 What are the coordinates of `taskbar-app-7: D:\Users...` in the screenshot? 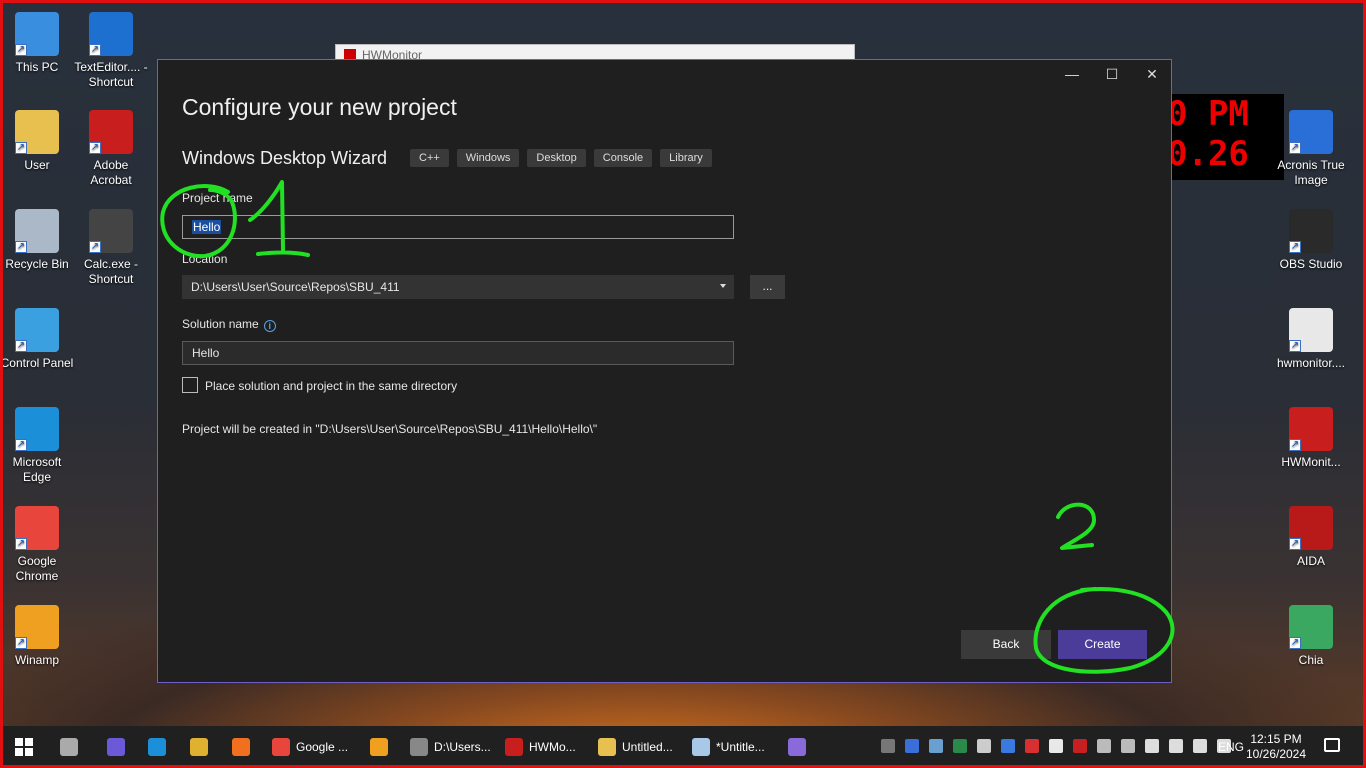 It's located at (450, 747).